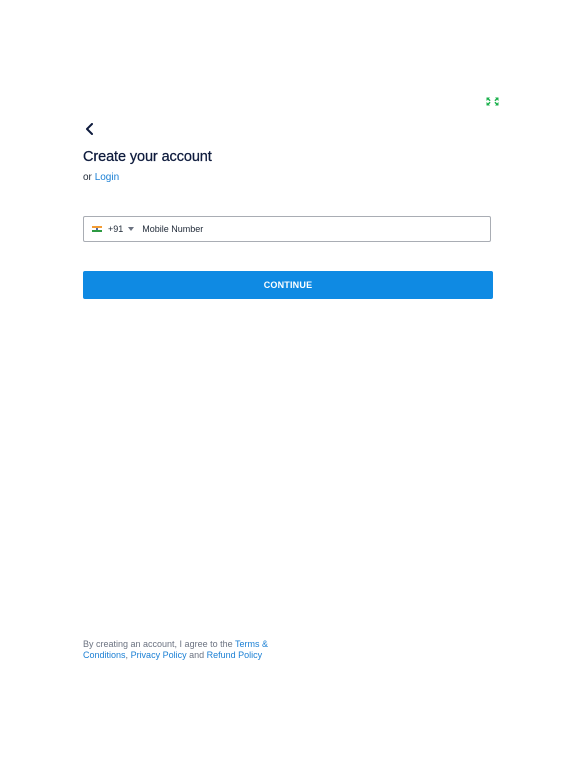  Describe the element at coordinates (158, 644) in the screenshot. I see `legal-prefix: By creating an account, I agree to the` at that location.